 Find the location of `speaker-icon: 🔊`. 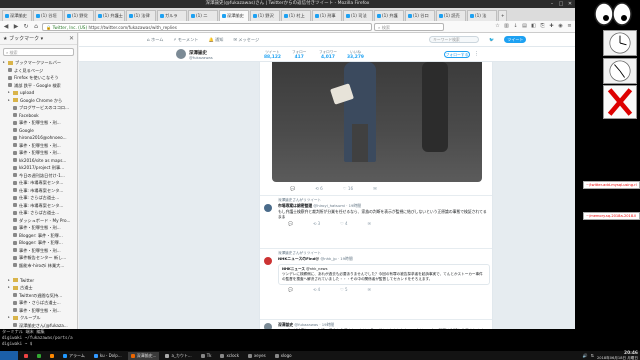

speaker-icon: 🔊 is located at coordinates (585, 355).